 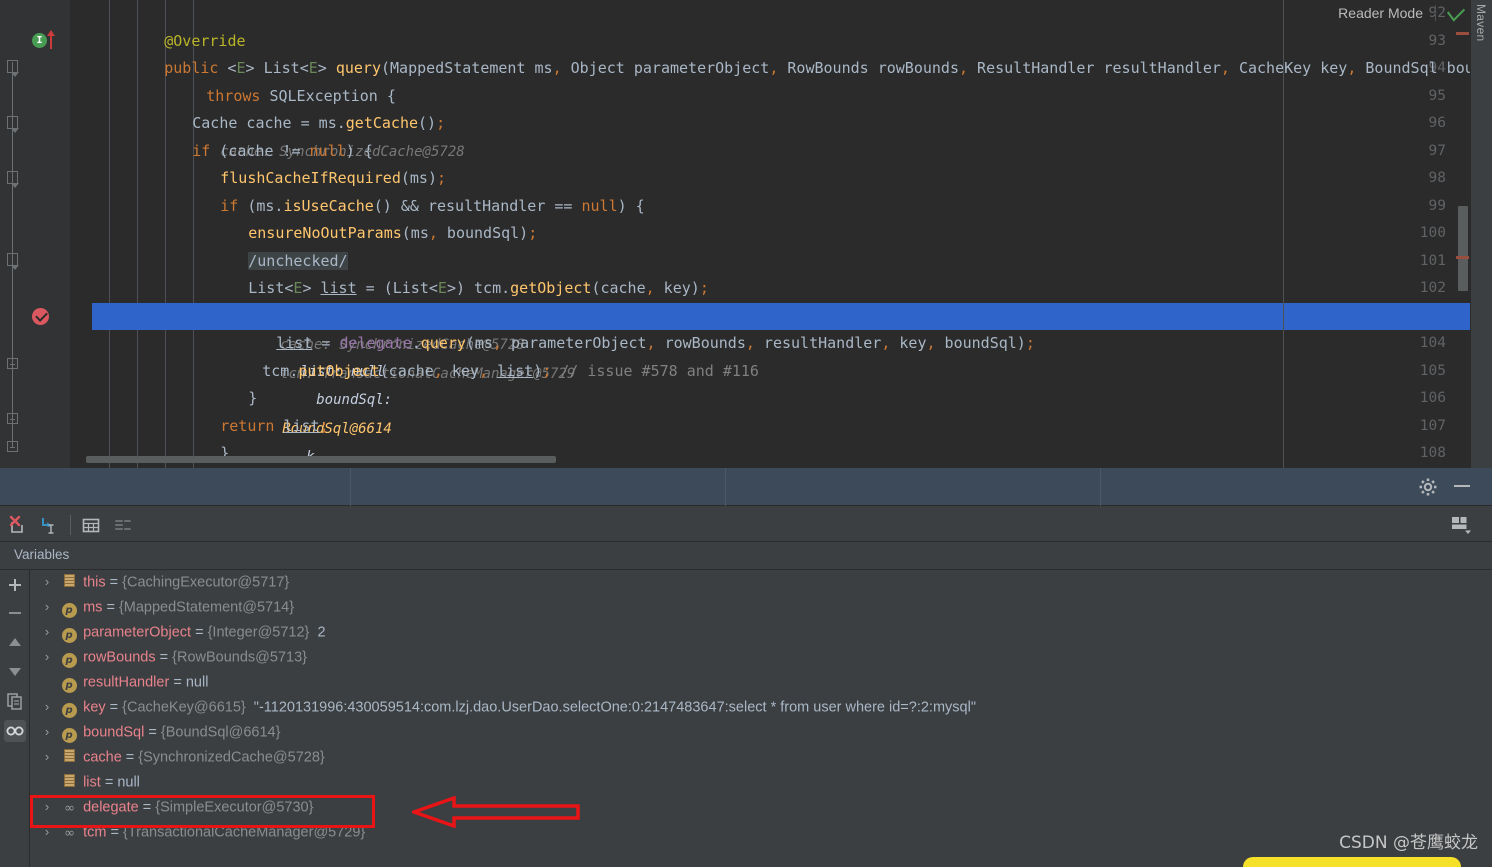 I want to click on variable-row-resultHandler: p resultHandler = null, so click(x=761, y=682).